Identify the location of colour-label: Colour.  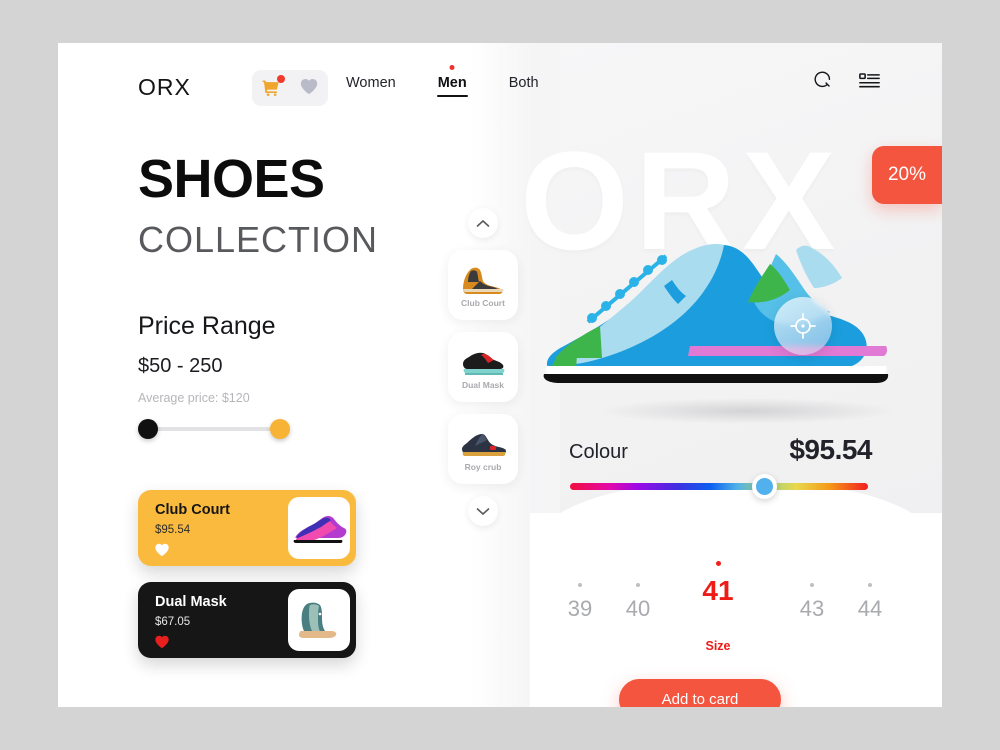
(598, 452).